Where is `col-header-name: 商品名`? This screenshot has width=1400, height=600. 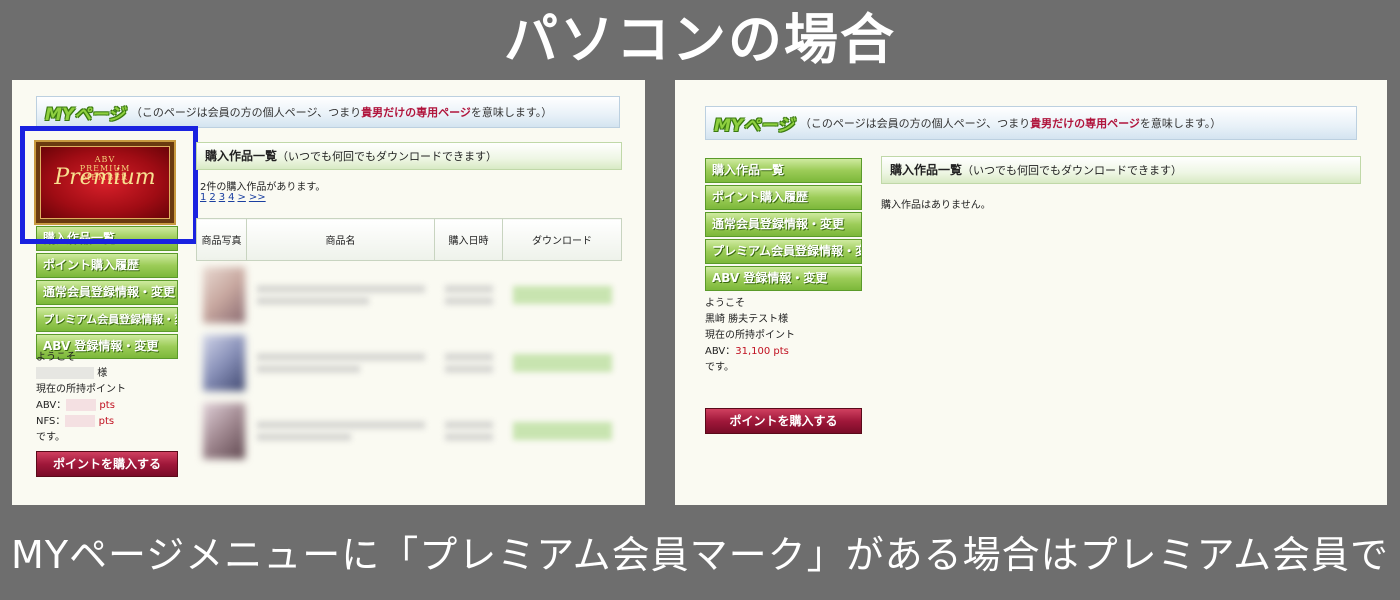 col-header-name: 商品名 is located at coordinates (340, 239).